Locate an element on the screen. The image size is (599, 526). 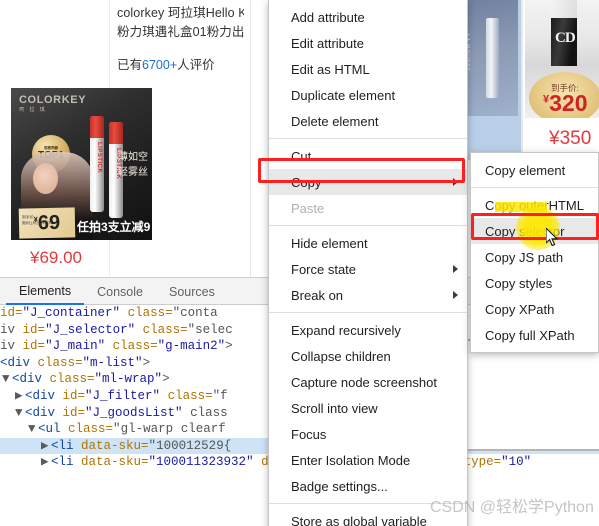
context-menu-item-label: Paste is located at coordinates (308, 208).